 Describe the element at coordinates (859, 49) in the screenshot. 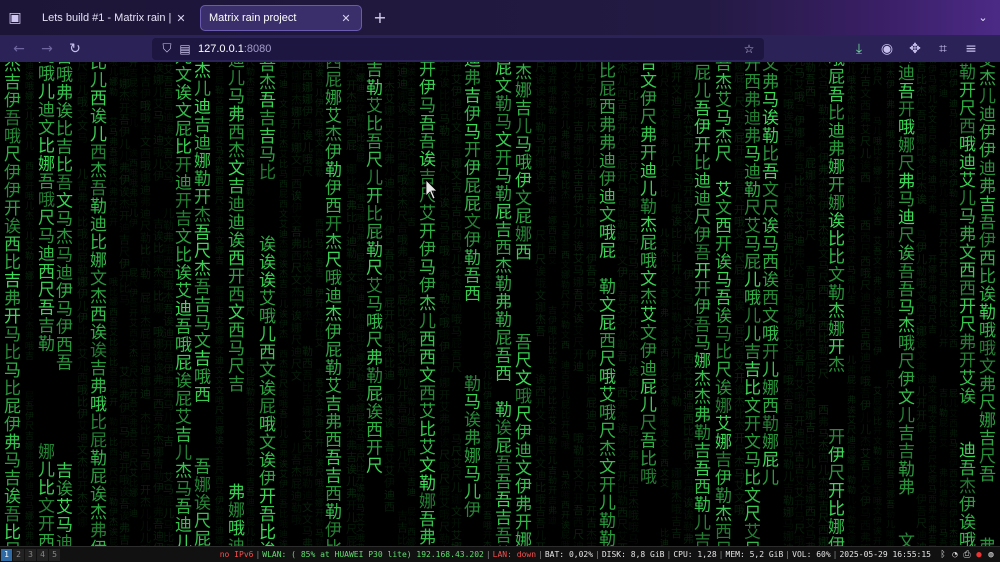

I see `download-icon: ⤓` at that location.